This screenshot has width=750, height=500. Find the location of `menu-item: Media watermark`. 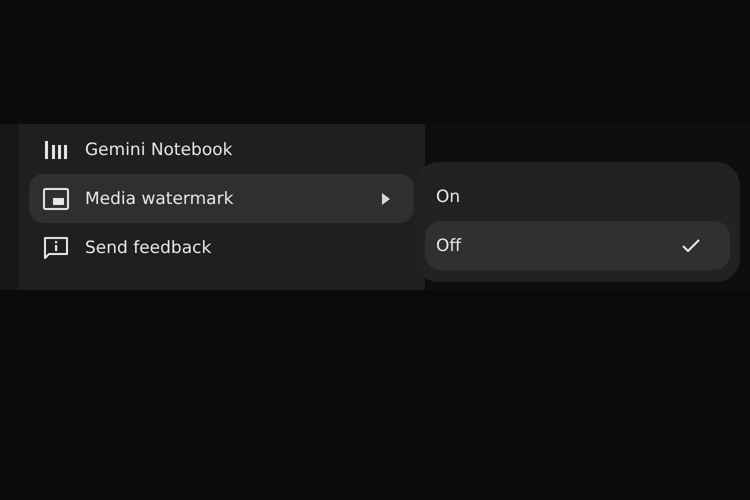

menu-item: Media watermark is located at coordinates (221, 198).